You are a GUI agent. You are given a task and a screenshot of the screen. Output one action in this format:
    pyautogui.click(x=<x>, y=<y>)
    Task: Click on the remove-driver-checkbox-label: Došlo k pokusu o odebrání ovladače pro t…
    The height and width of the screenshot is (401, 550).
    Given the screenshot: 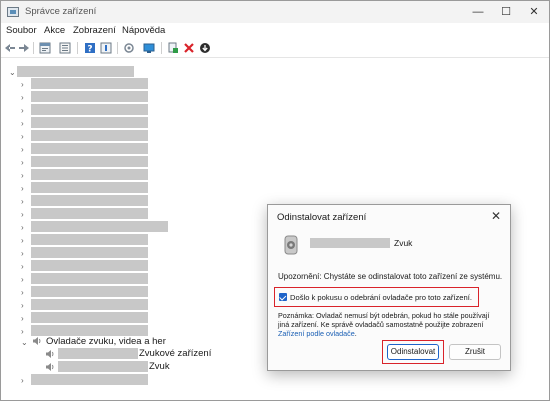 What is the action you would take?
    pyautogui.click(x=381, y=297)
    